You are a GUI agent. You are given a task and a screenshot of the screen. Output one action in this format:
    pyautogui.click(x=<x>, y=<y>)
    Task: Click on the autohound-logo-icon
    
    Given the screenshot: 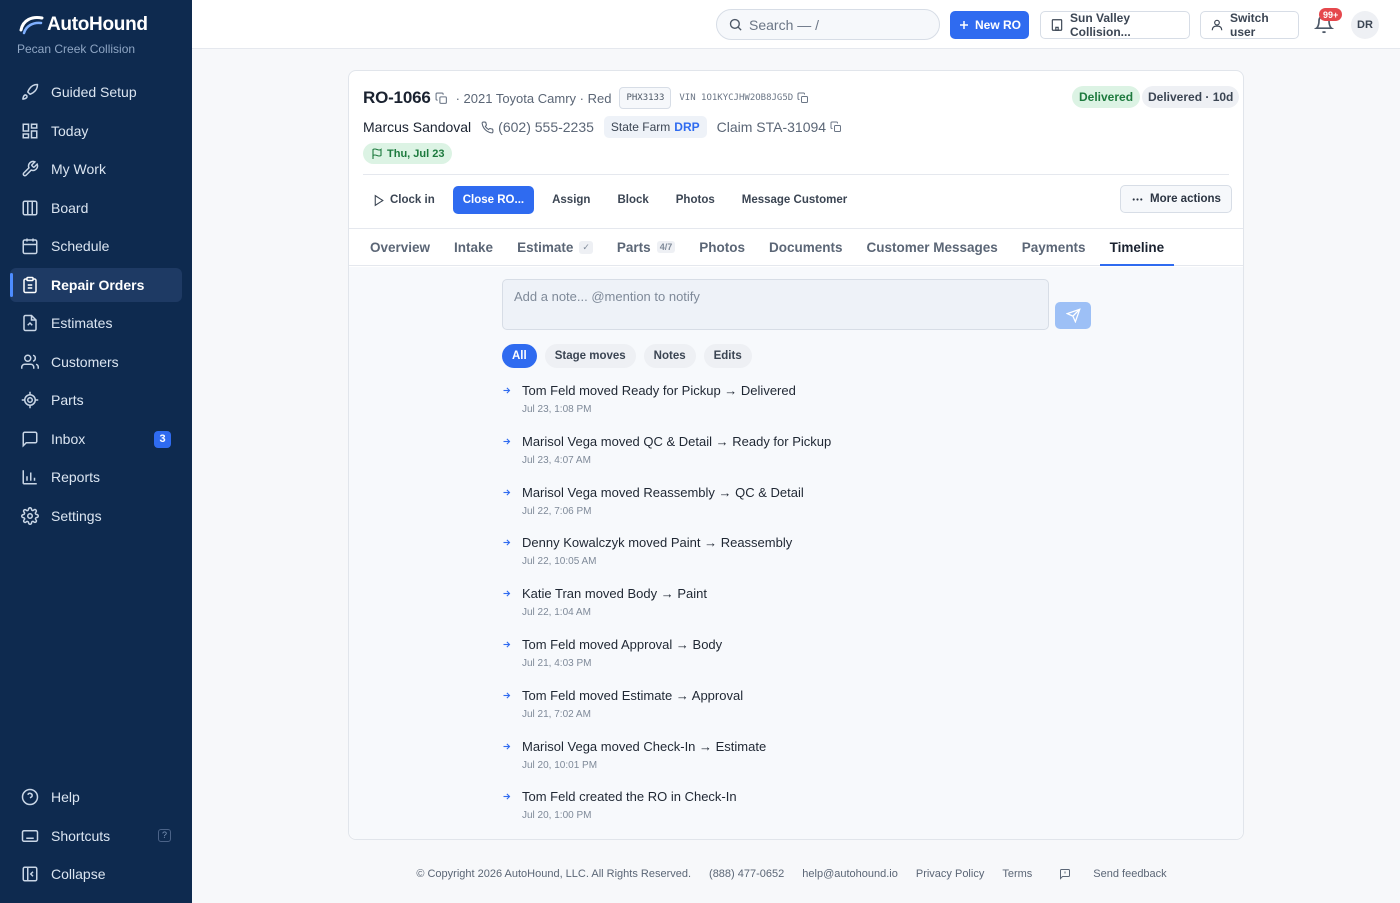 What is the action you would take?
    pyautogui.click(x=31, y=25)
    